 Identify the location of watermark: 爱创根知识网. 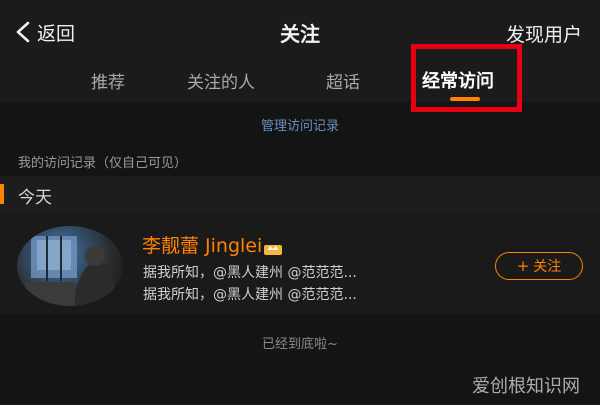
(526, 386).